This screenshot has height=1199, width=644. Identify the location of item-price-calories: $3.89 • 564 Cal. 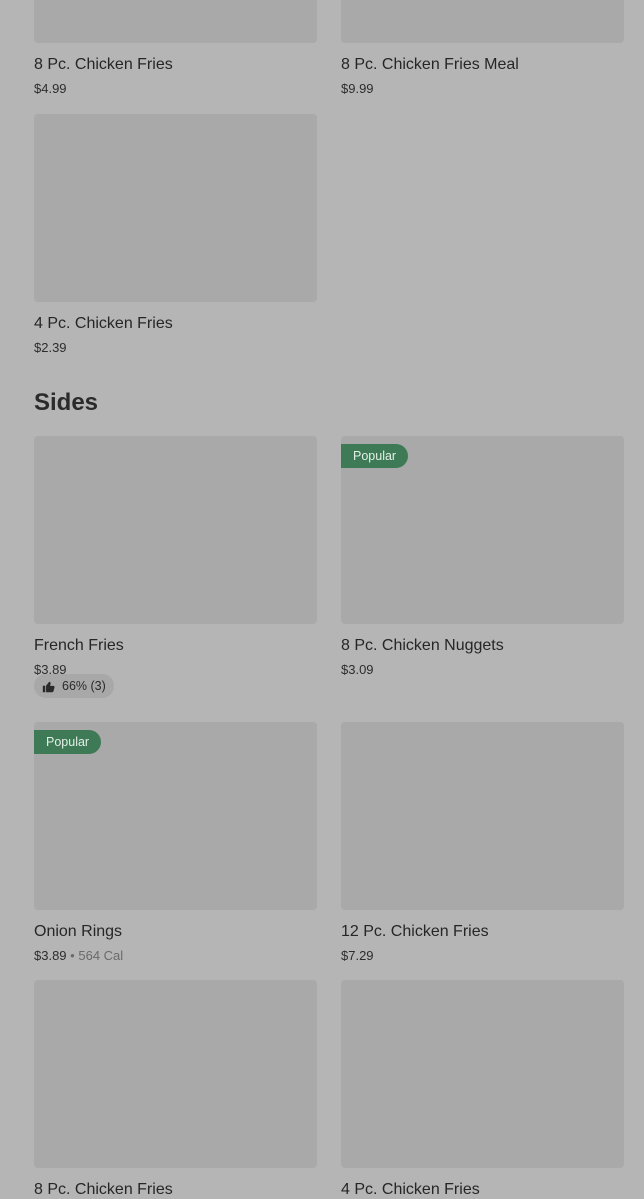
(78, 955).